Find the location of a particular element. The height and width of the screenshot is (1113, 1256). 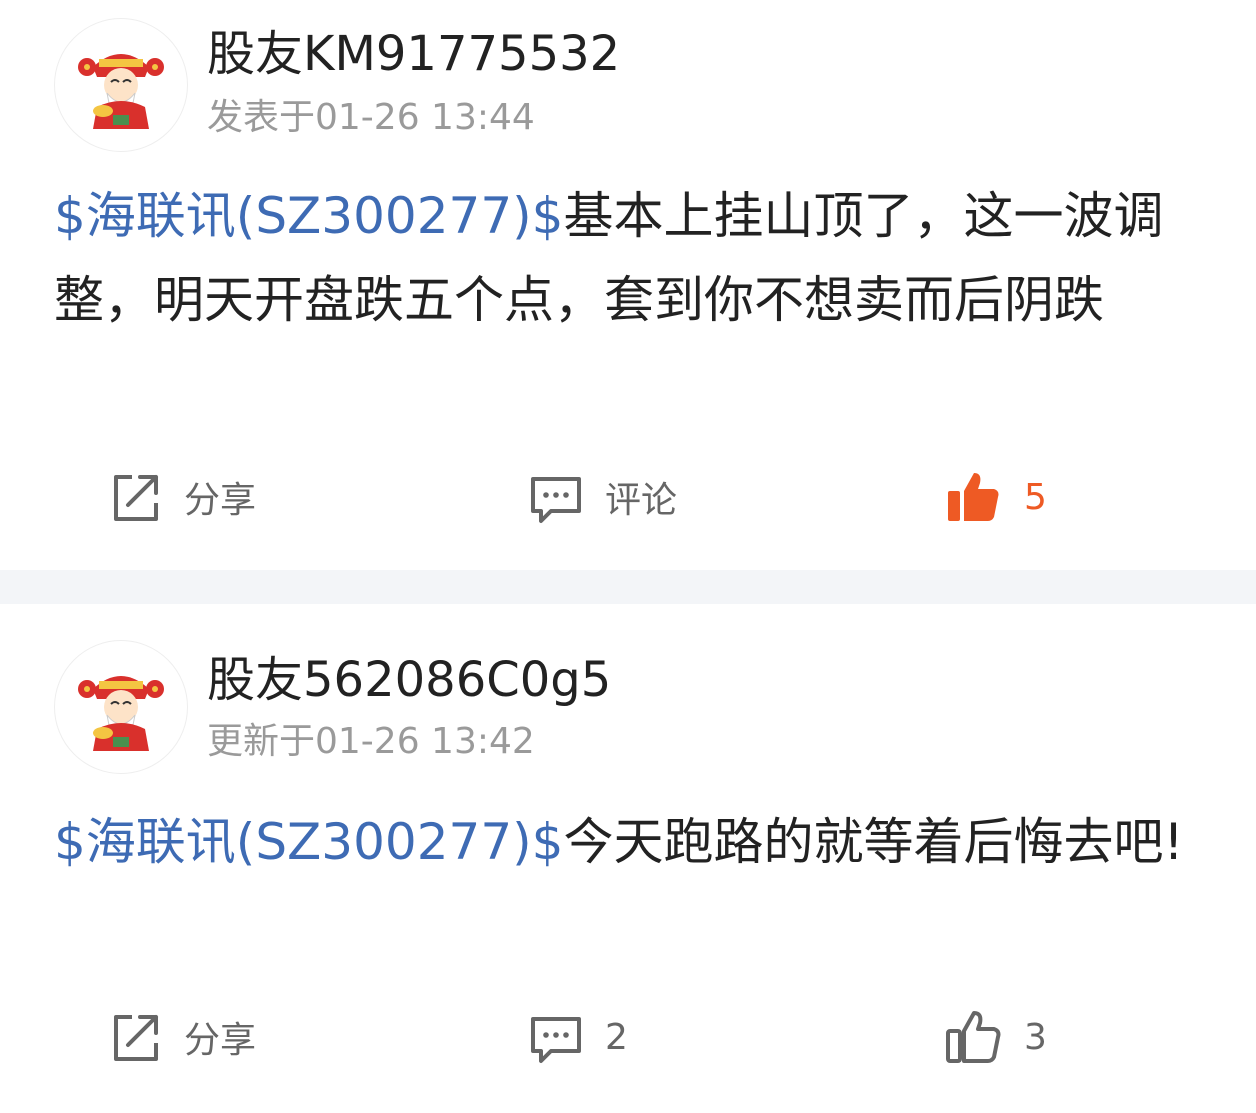

like-button: 5 is located at coordinates (995, 497).